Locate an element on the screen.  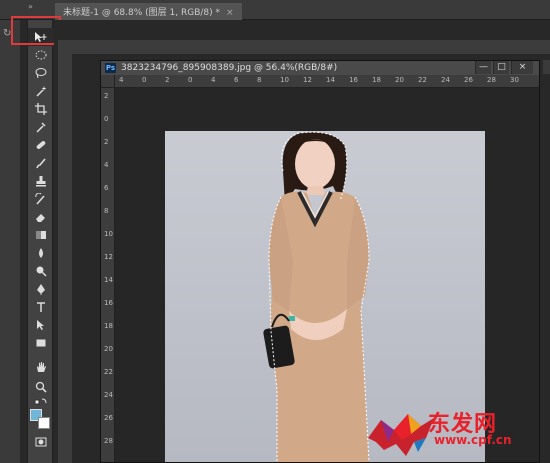
ruler-h-label: 18 is located at coordinates (376, 80).